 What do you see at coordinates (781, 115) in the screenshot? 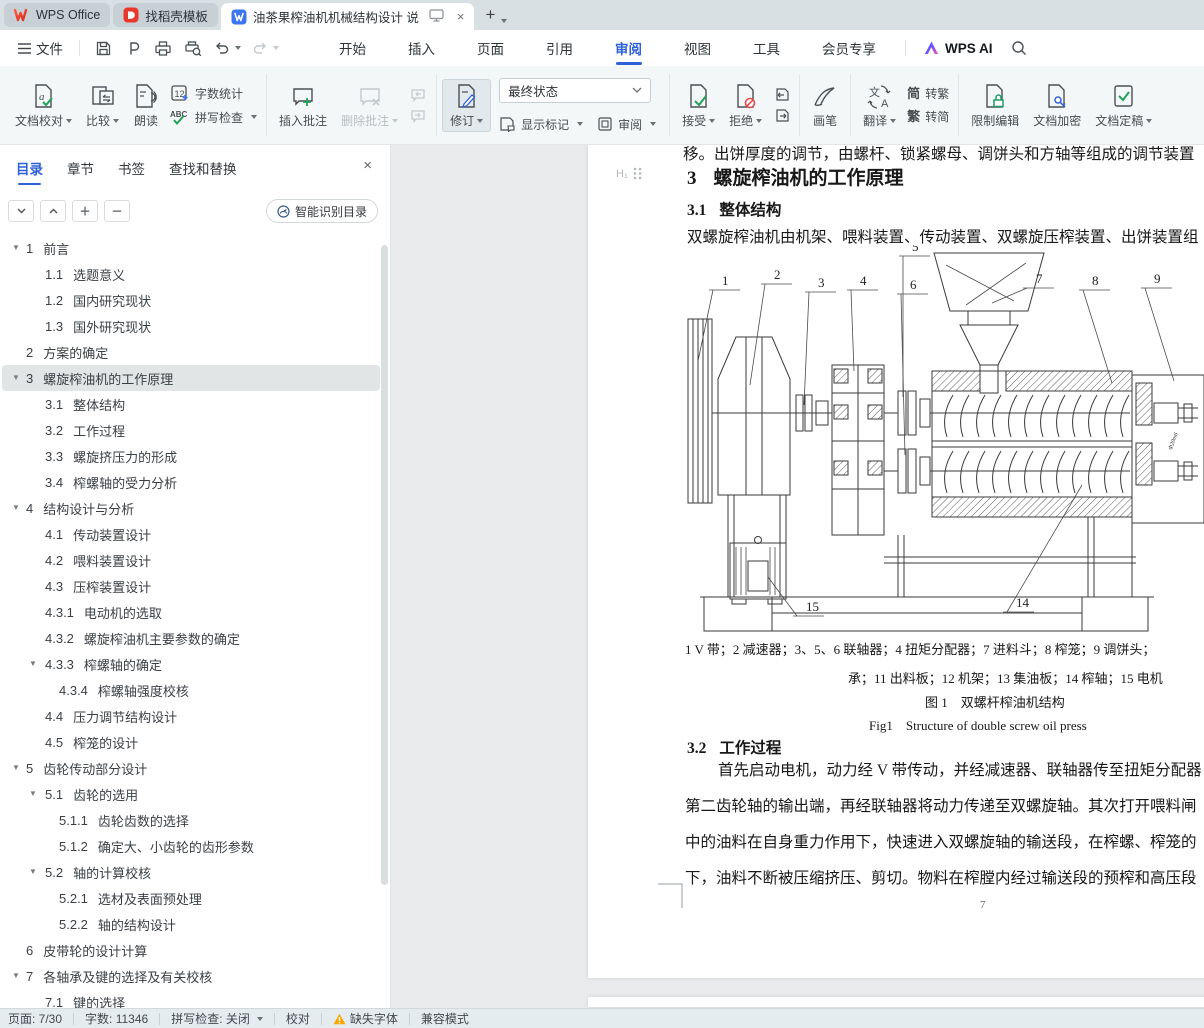
I see `next-change-button` at bounding box center [781, 115].